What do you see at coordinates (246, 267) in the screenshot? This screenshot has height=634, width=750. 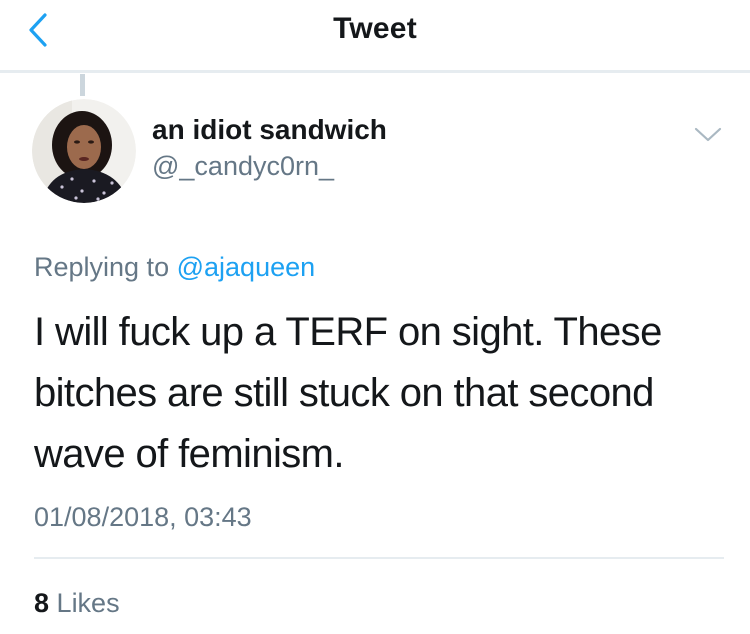 I see `reply-mention-link: @ajaqueen` at bounding box center [246, 267].